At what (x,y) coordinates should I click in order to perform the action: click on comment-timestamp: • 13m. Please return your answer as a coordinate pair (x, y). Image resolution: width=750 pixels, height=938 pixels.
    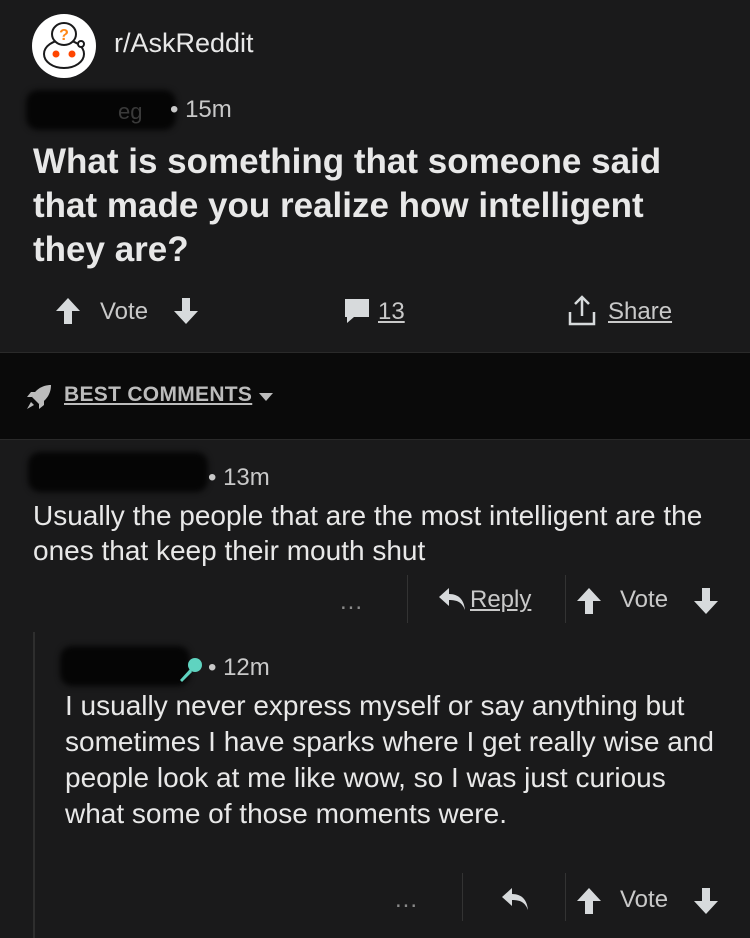
    Looking at the image, I should click on (239, 477).